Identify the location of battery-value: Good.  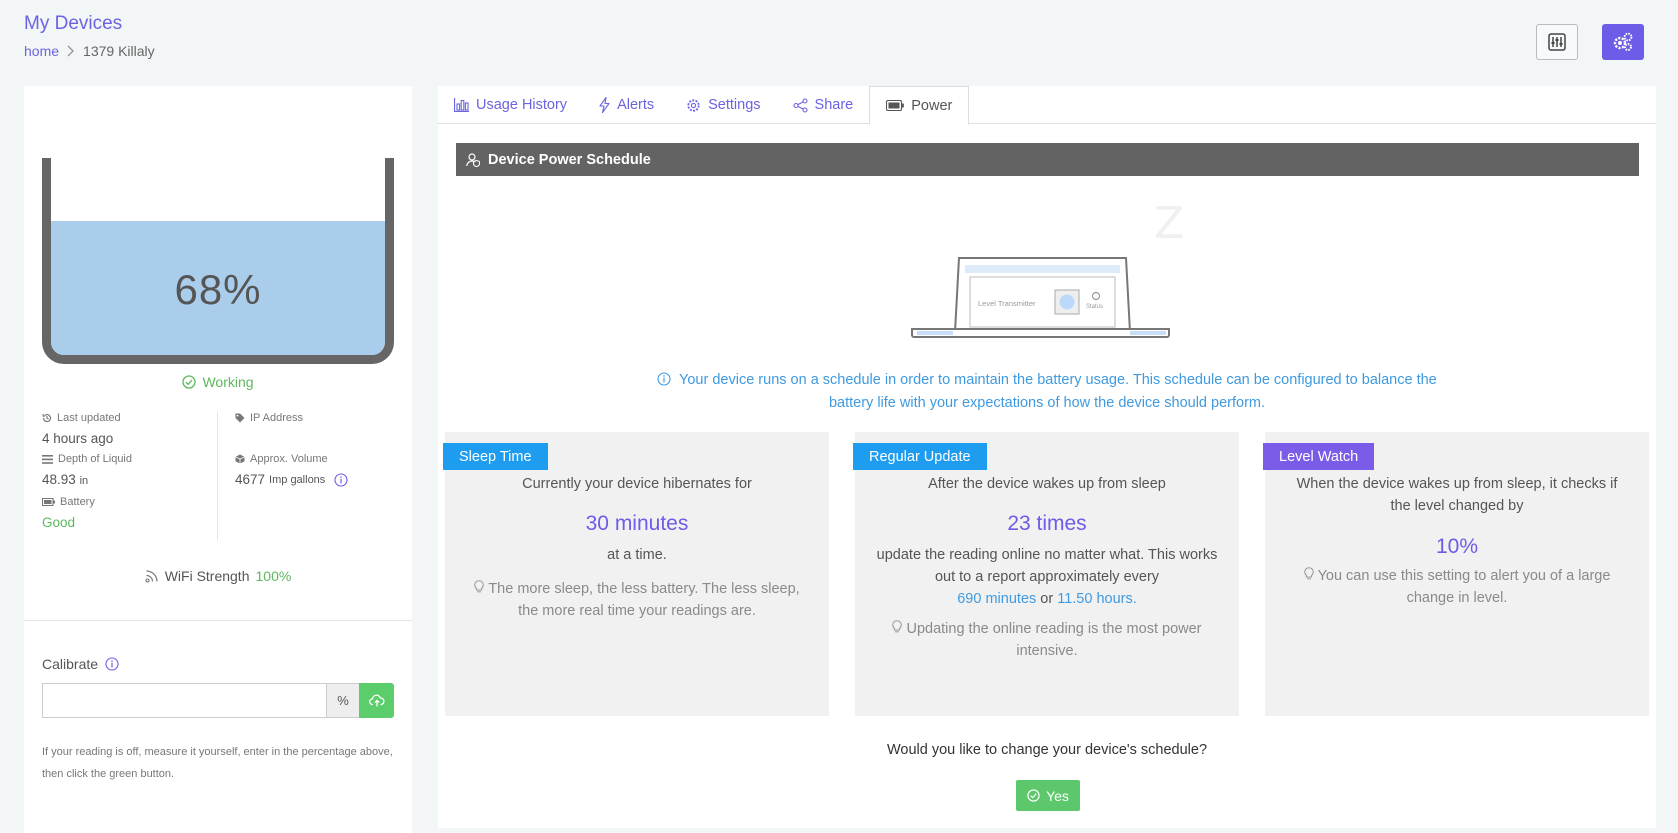
(59, 522).